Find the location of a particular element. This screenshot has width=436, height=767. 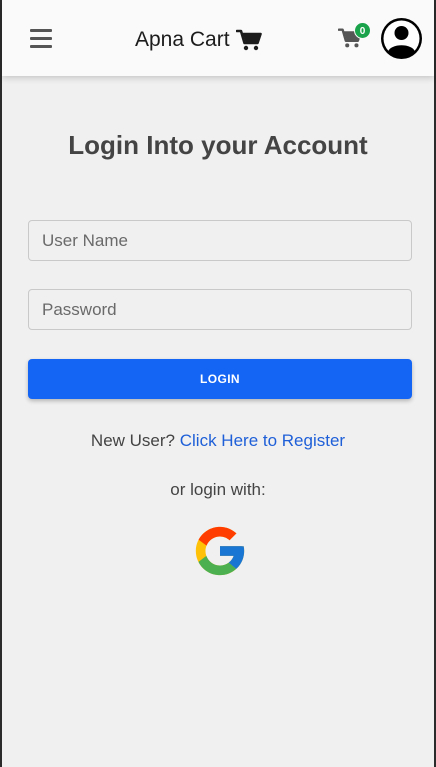

hamburger-menu-icon is located at coordinates (41, 39).